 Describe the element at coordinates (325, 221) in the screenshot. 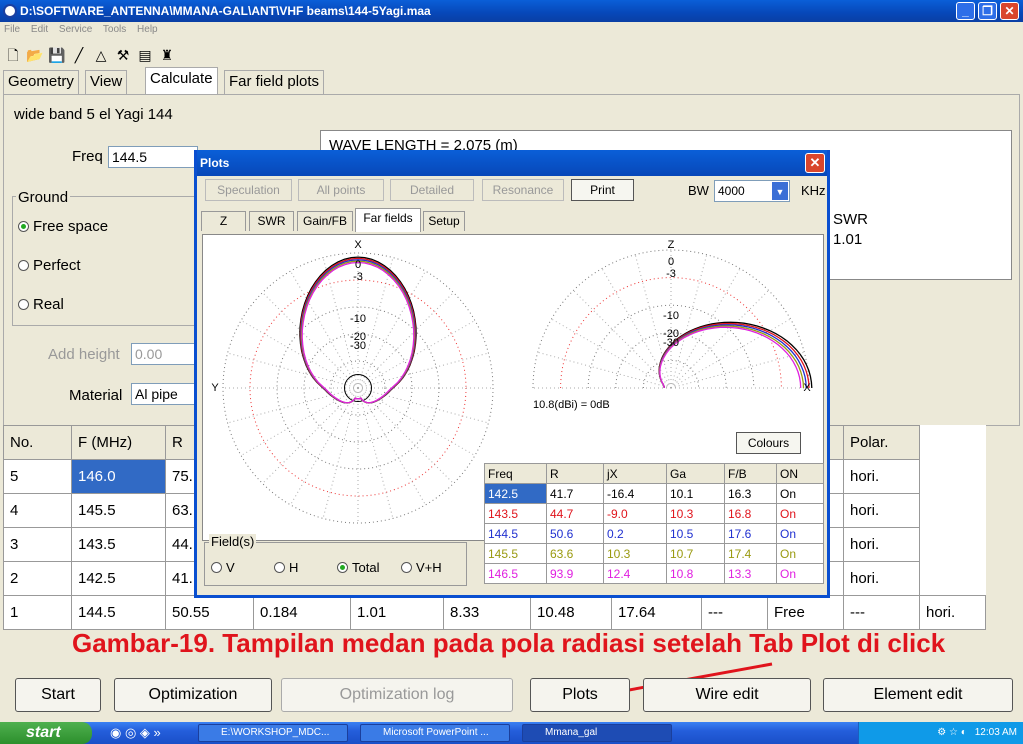

I see `tab-gain-fb: Gain/FB` at that location.